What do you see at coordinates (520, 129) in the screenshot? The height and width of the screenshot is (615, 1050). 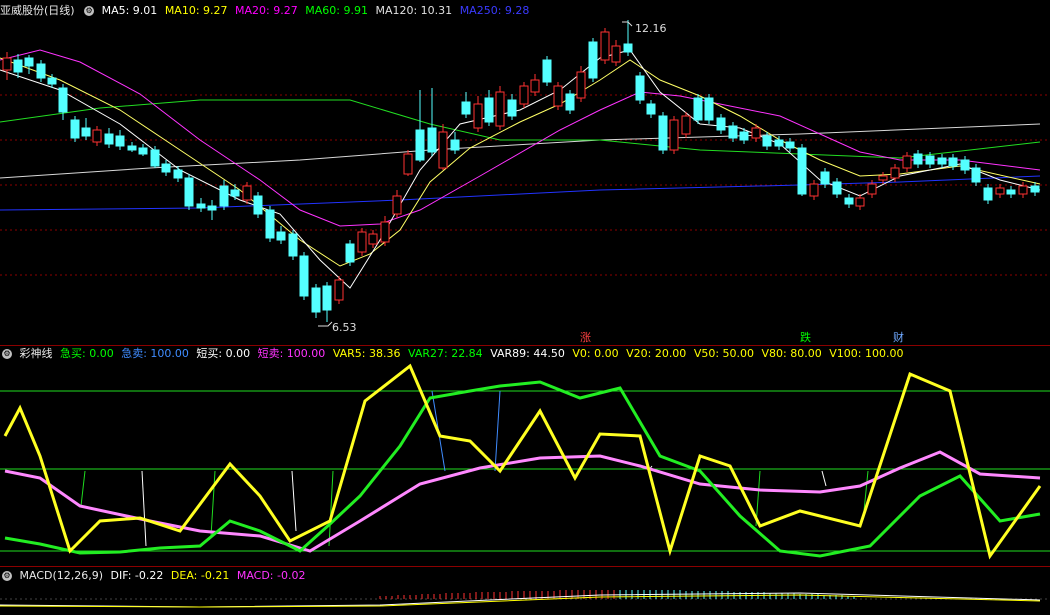 I see `ma60-line` at bounding box center [520, 129].